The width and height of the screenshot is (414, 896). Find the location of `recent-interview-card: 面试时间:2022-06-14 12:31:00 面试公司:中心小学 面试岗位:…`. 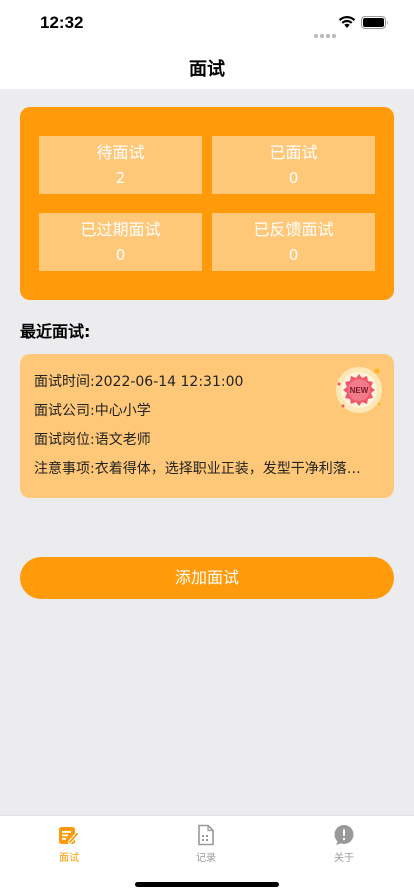

recent-interview-card: 面试时间:2022-06-14 12:31:00 面试公司:中心小学 面试岗位:… is located at coordinates (207, 426).